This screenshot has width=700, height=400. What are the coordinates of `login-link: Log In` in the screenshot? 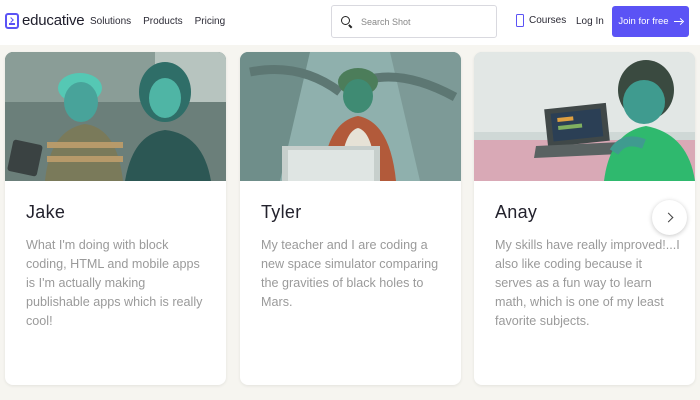 It's located at (590, 21).